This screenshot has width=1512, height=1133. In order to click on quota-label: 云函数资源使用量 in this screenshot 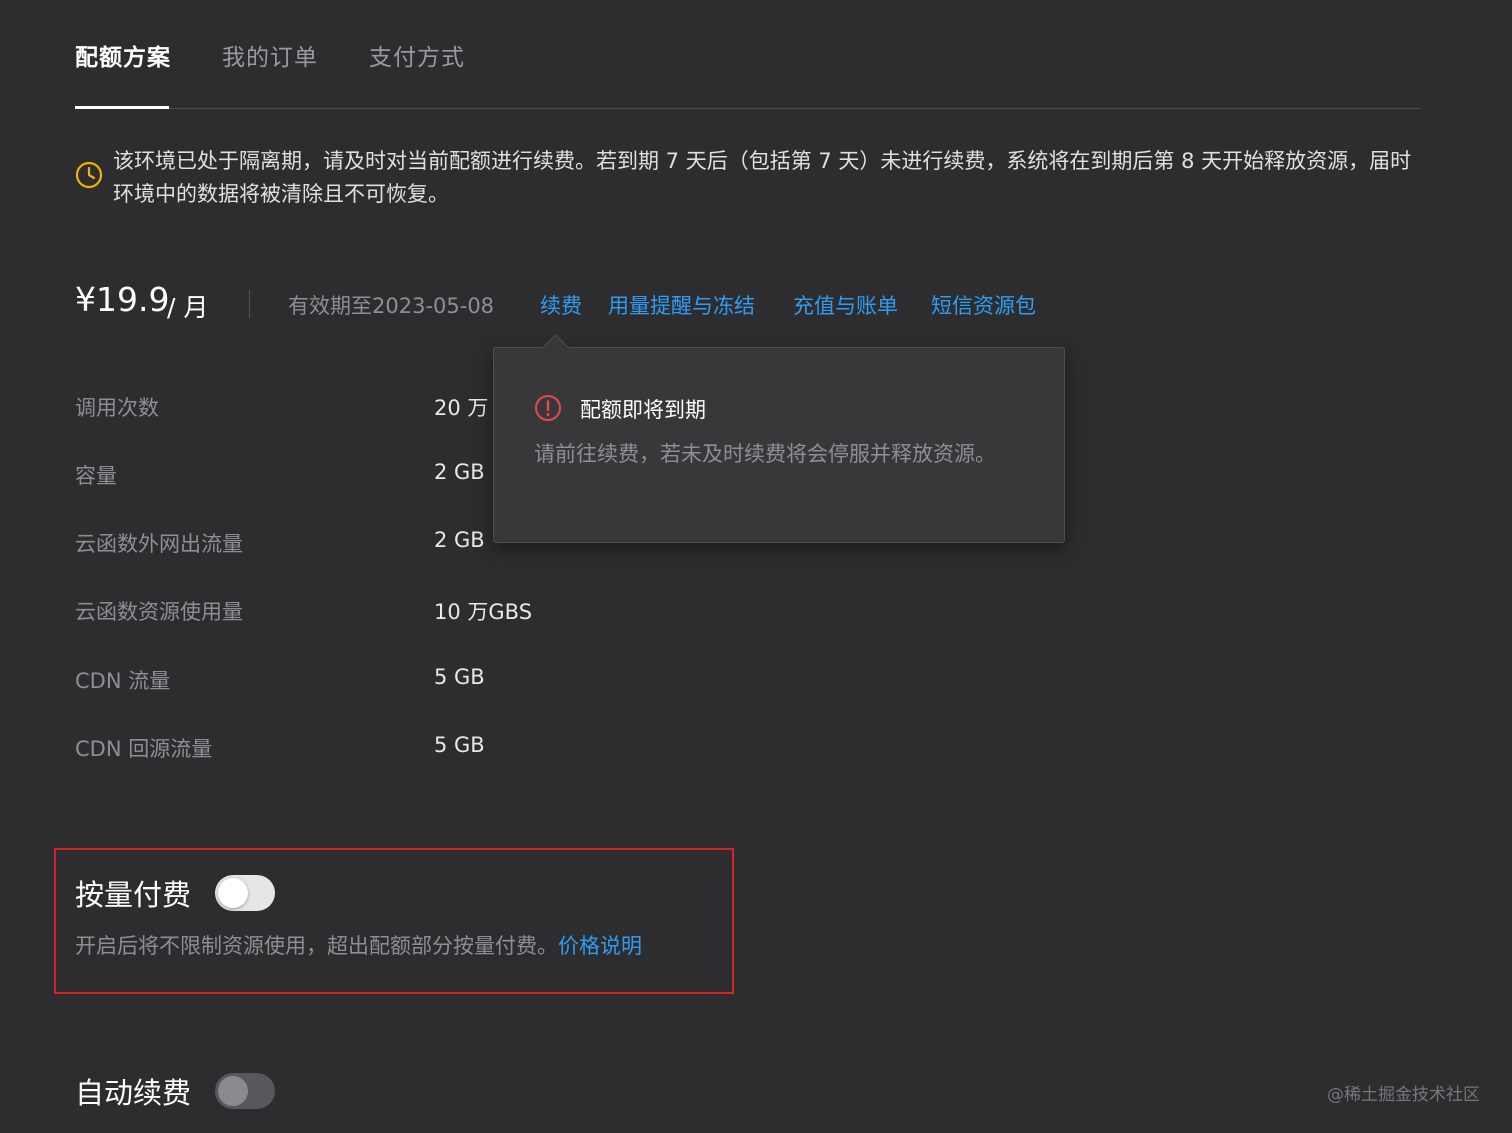, I will do `click(159, 612)`.